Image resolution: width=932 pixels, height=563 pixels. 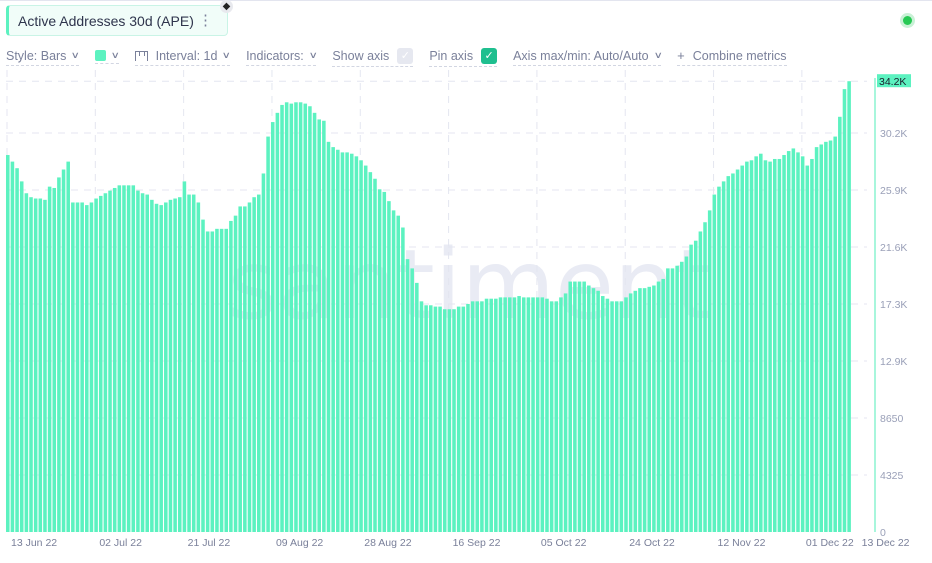 What do you see at coordinates (373, 57) in the screenshot?
I see `show-axis-toggle: Show axis ✓` at bounding box center [373, 57].